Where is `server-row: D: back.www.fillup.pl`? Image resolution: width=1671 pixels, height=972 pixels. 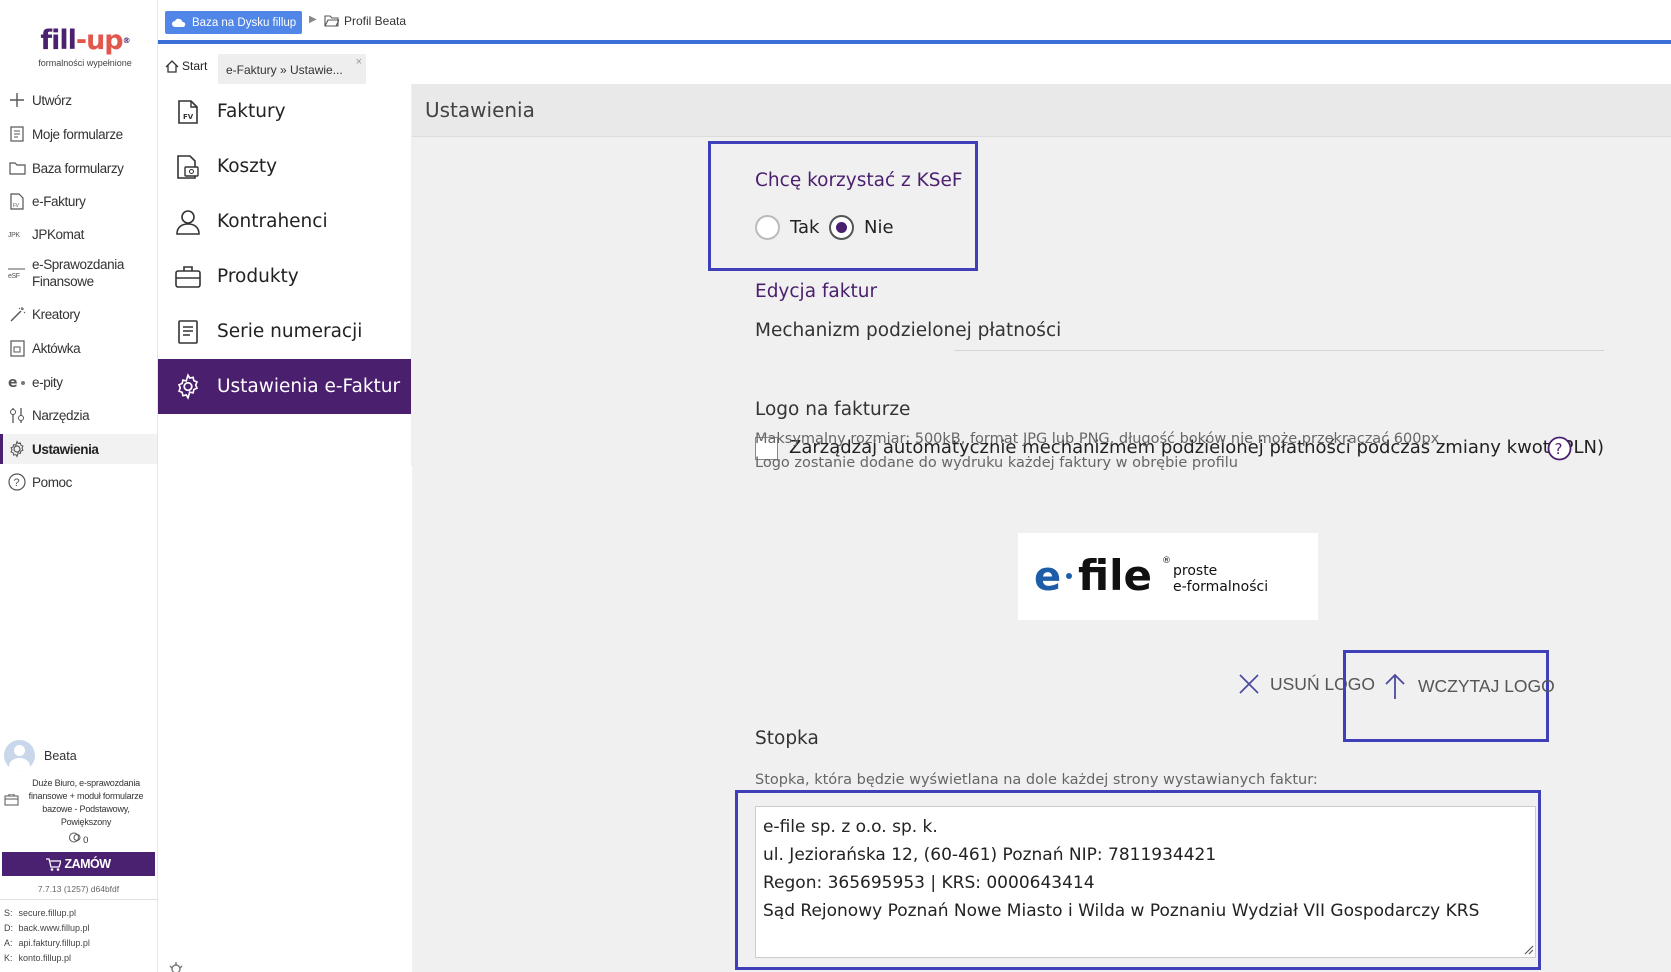
server-row: D: back.www.fillup.pl is located at coordinates (47, 928).